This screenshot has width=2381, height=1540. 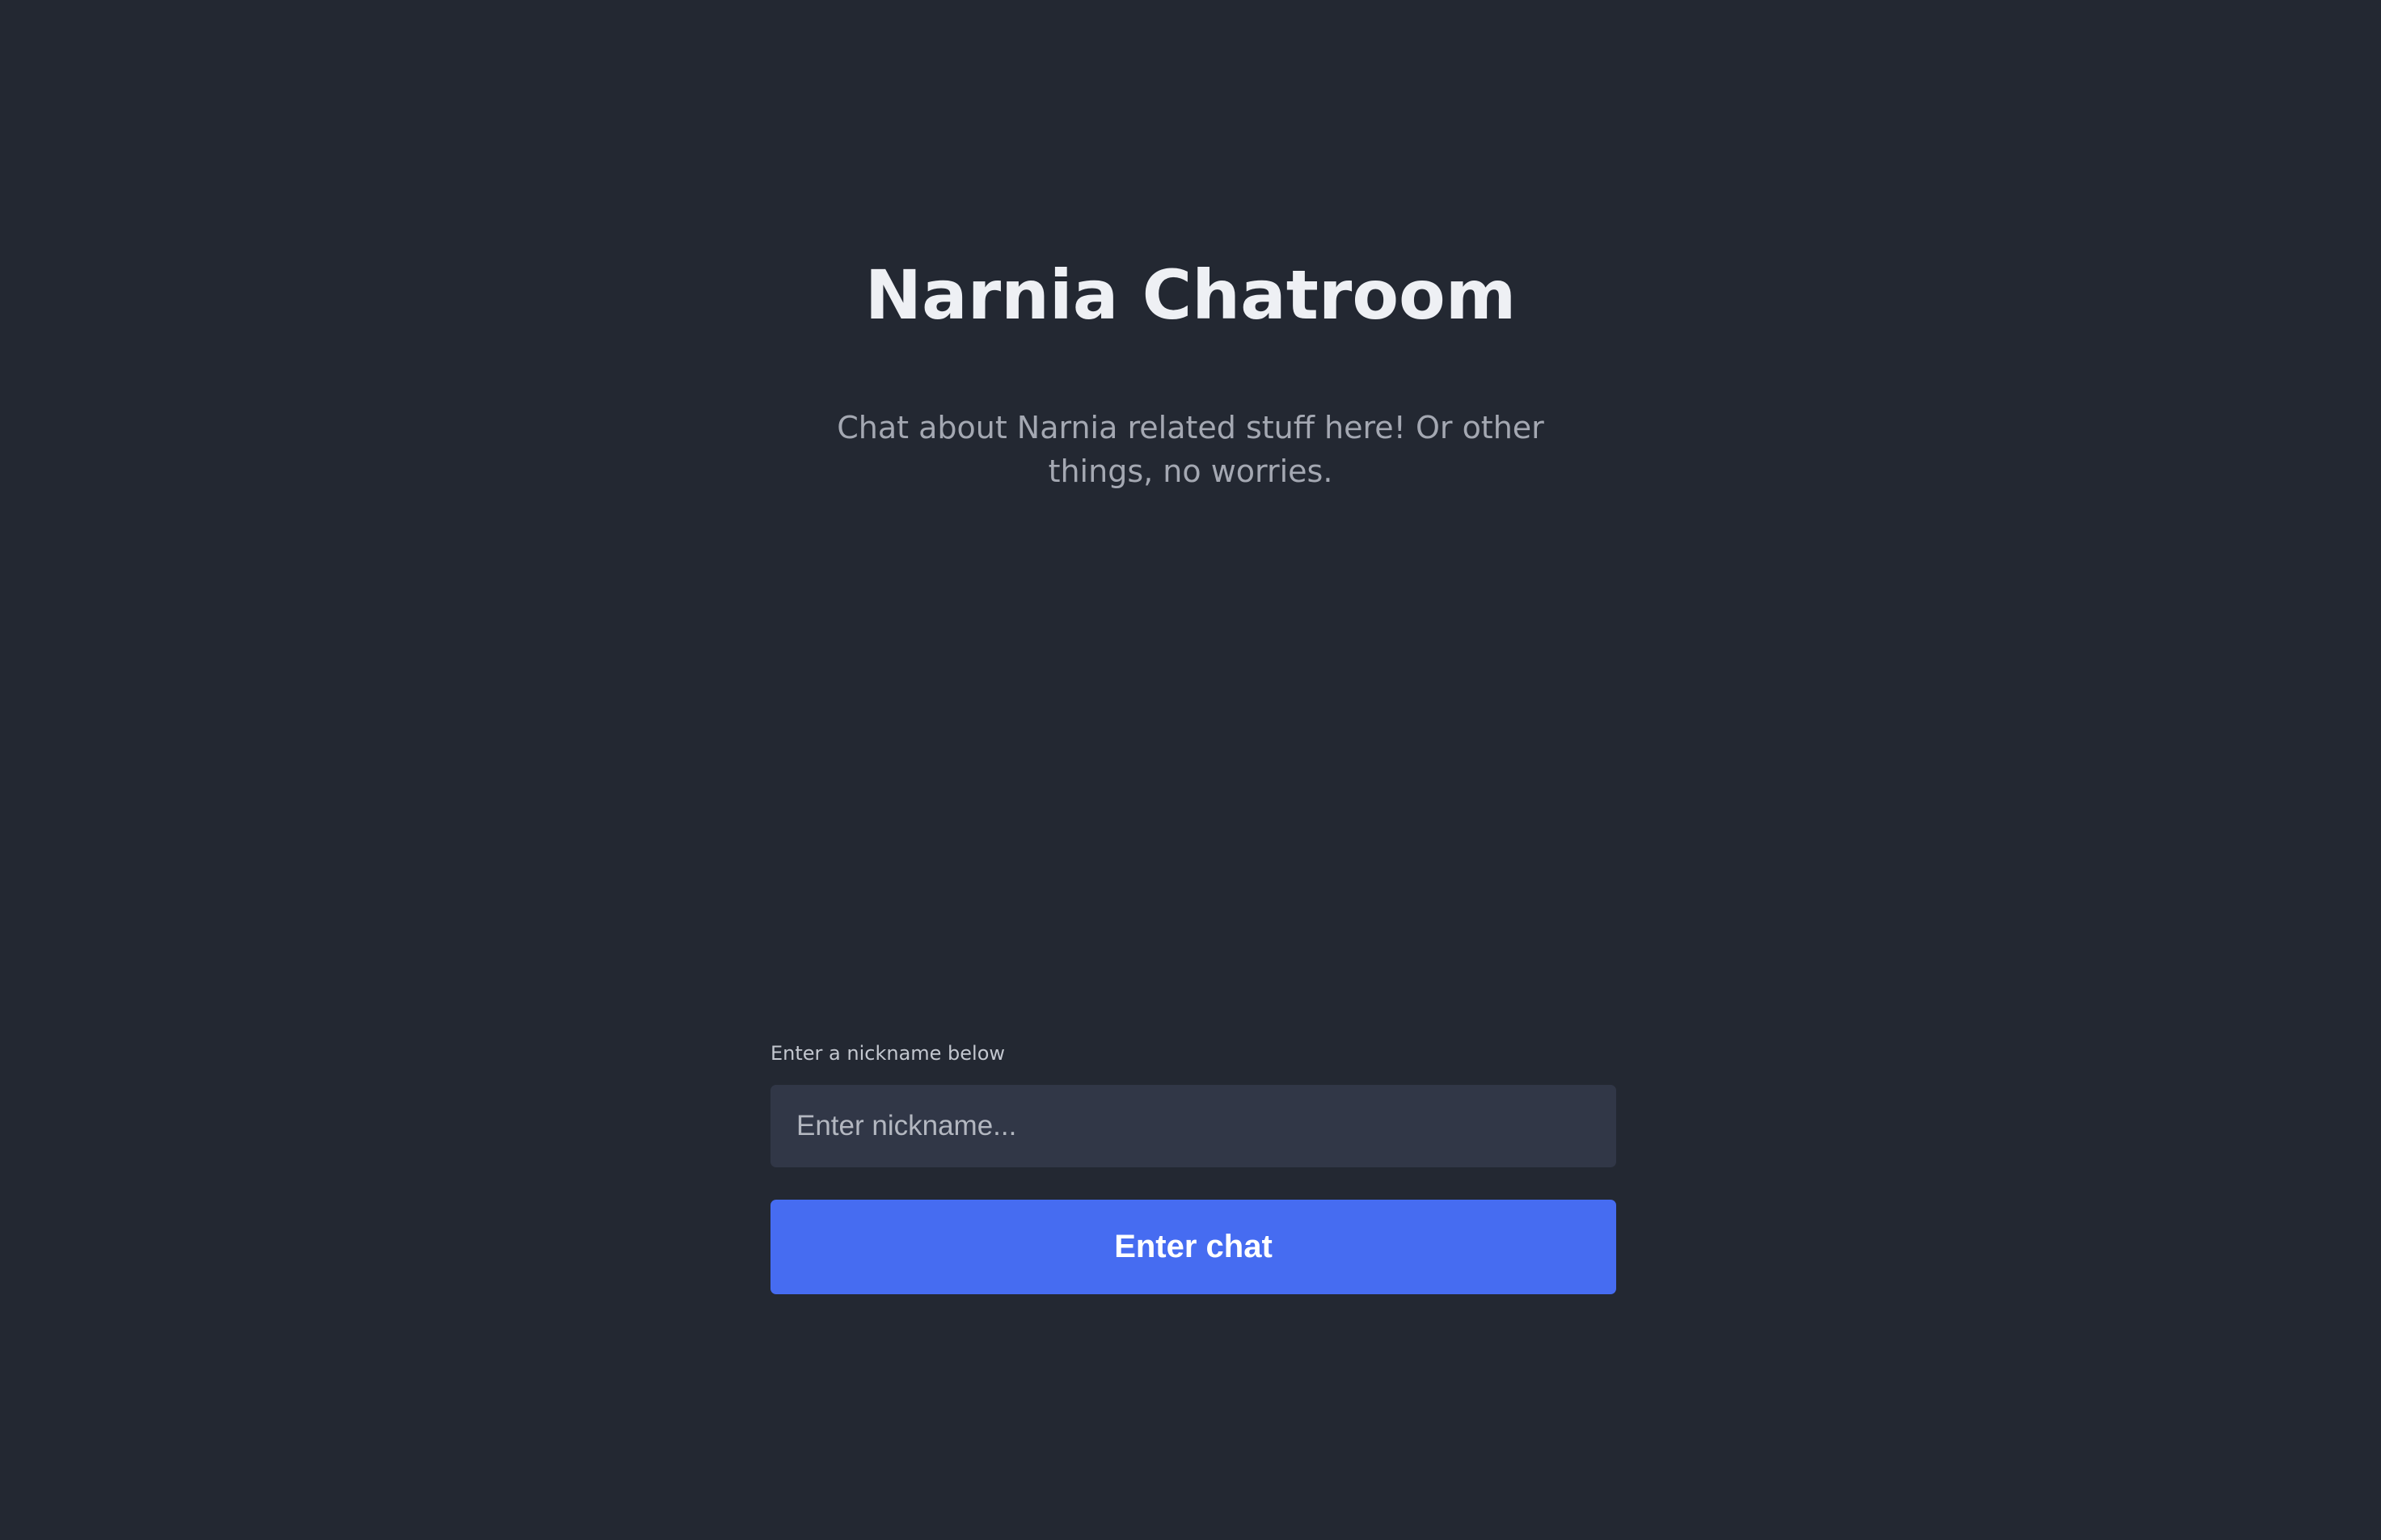 I want to click on nickname-label: Enter a nickname below, so click(x=888, y=1054).